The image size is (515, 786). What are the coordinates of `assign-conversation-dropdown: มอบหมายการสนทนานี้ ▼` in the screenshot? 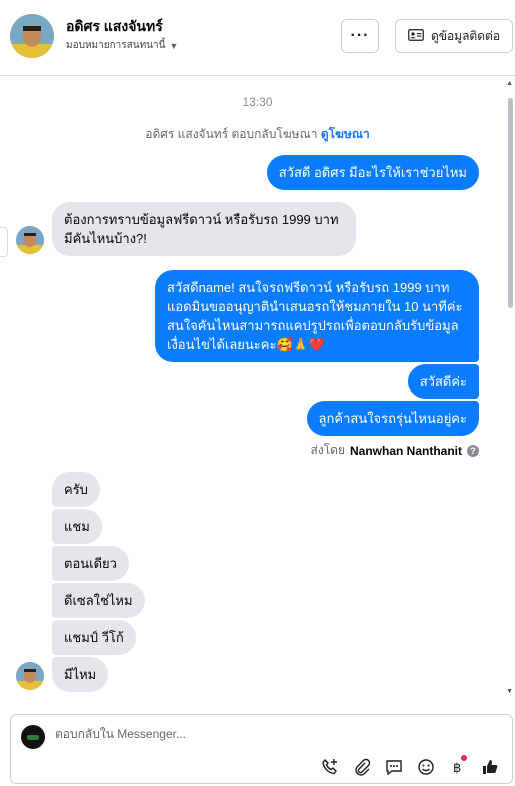 It's located at (122, 45).